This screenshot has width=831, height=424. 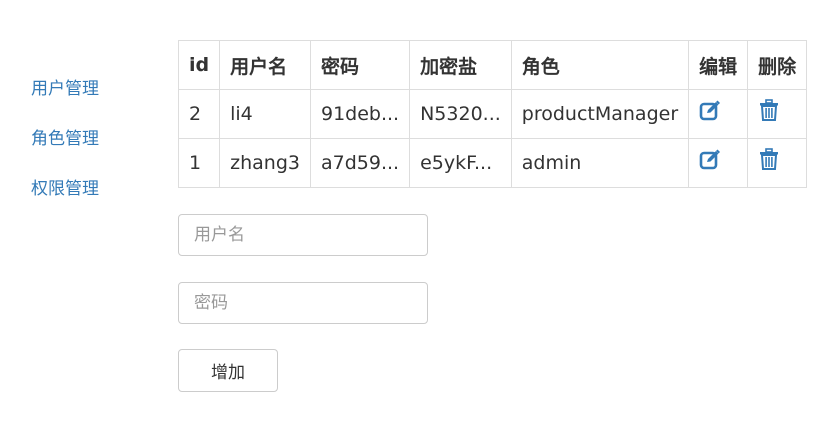 I want to click on sidebar-item-permission-management: 权限管理, so click(x=91, y=189).